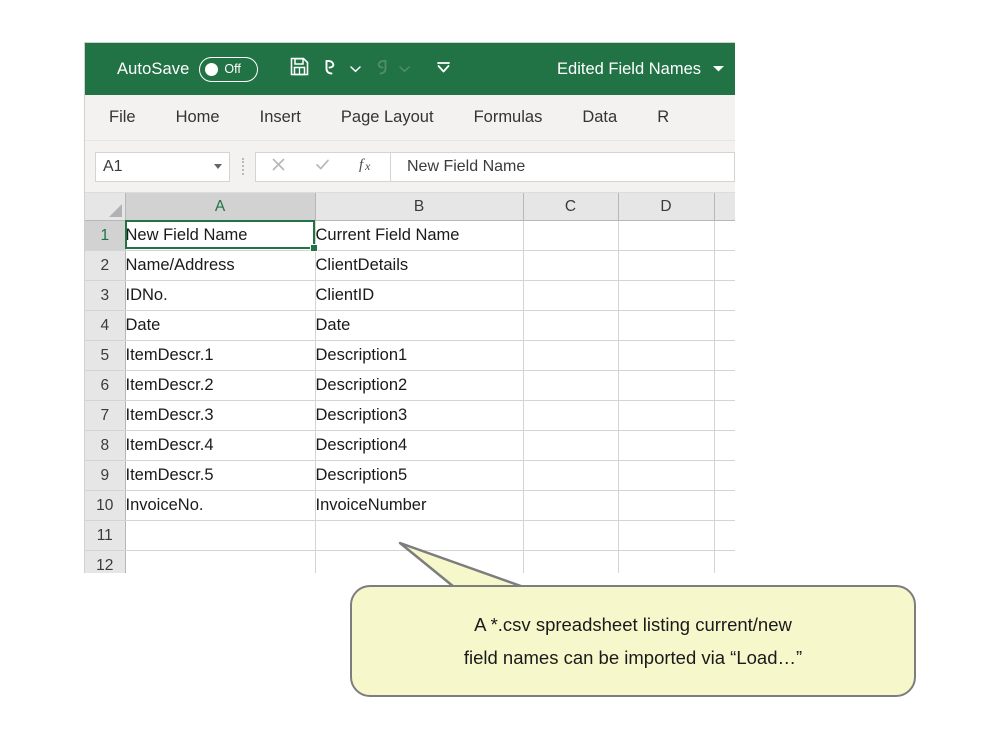  What do you see at coordinates (220, 207) in the screenshot?
I see `column-header-a: A` at bounding box center [220, 207].